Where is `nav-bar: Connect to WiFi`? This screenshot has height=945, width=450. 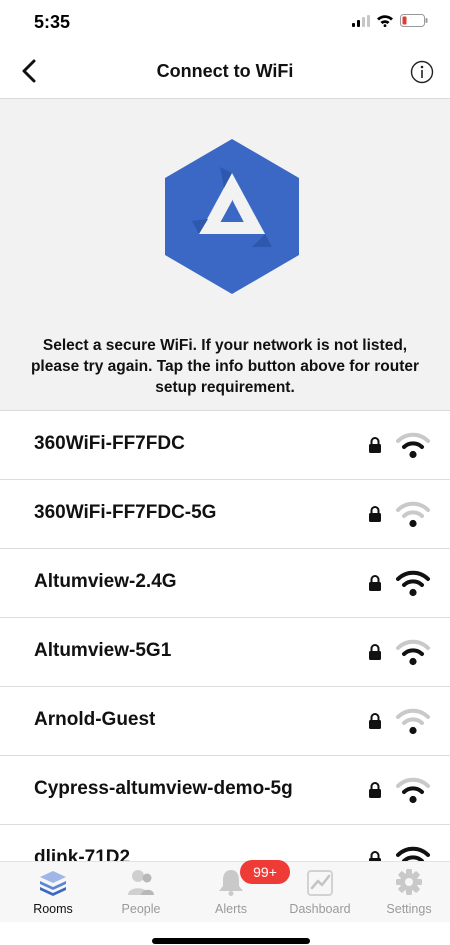 nav-bar: Connect to WiFi is located at coordinates (225, 72).